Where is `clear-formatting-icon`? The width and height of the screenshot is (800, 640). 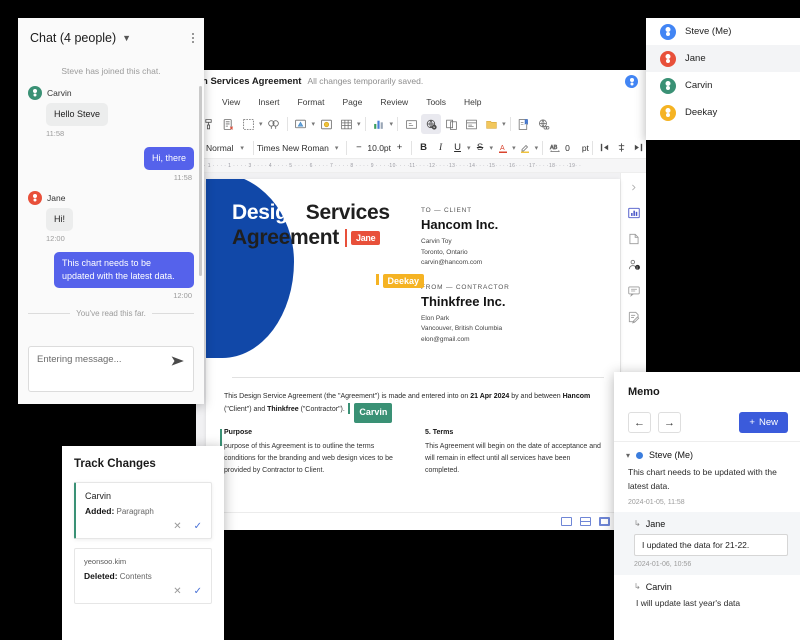
clear-formatting-icon is located at coordinates (228, 124).